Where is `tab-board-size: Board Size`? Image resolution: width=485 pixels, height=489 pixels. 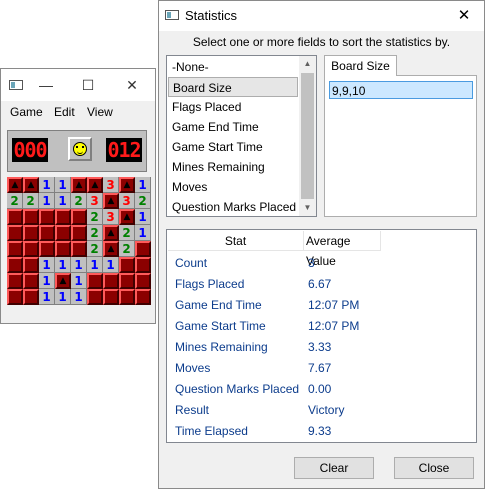 tab-board-size: Board Size is located at coordinates (360, 65).